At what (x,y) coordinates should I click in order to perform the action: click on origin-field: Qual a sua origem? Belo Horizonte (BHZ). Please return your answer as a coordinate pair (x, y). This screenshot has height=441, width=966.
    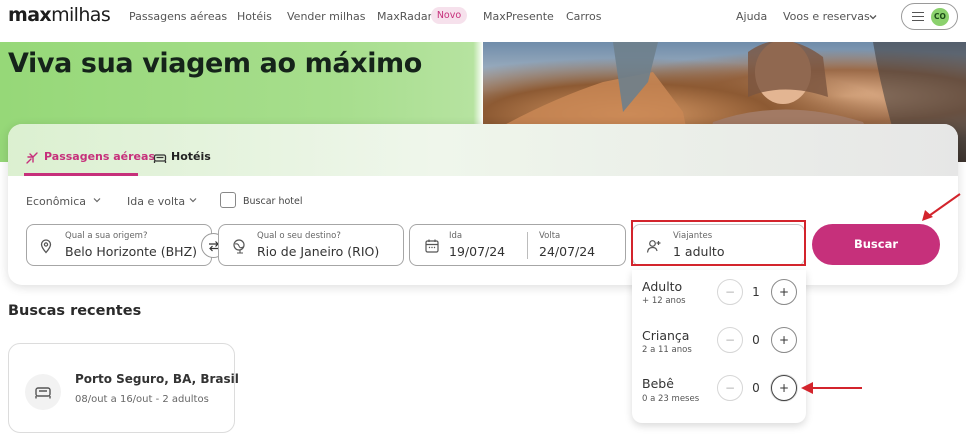
    Looking at the image, I should click on (119, 245).